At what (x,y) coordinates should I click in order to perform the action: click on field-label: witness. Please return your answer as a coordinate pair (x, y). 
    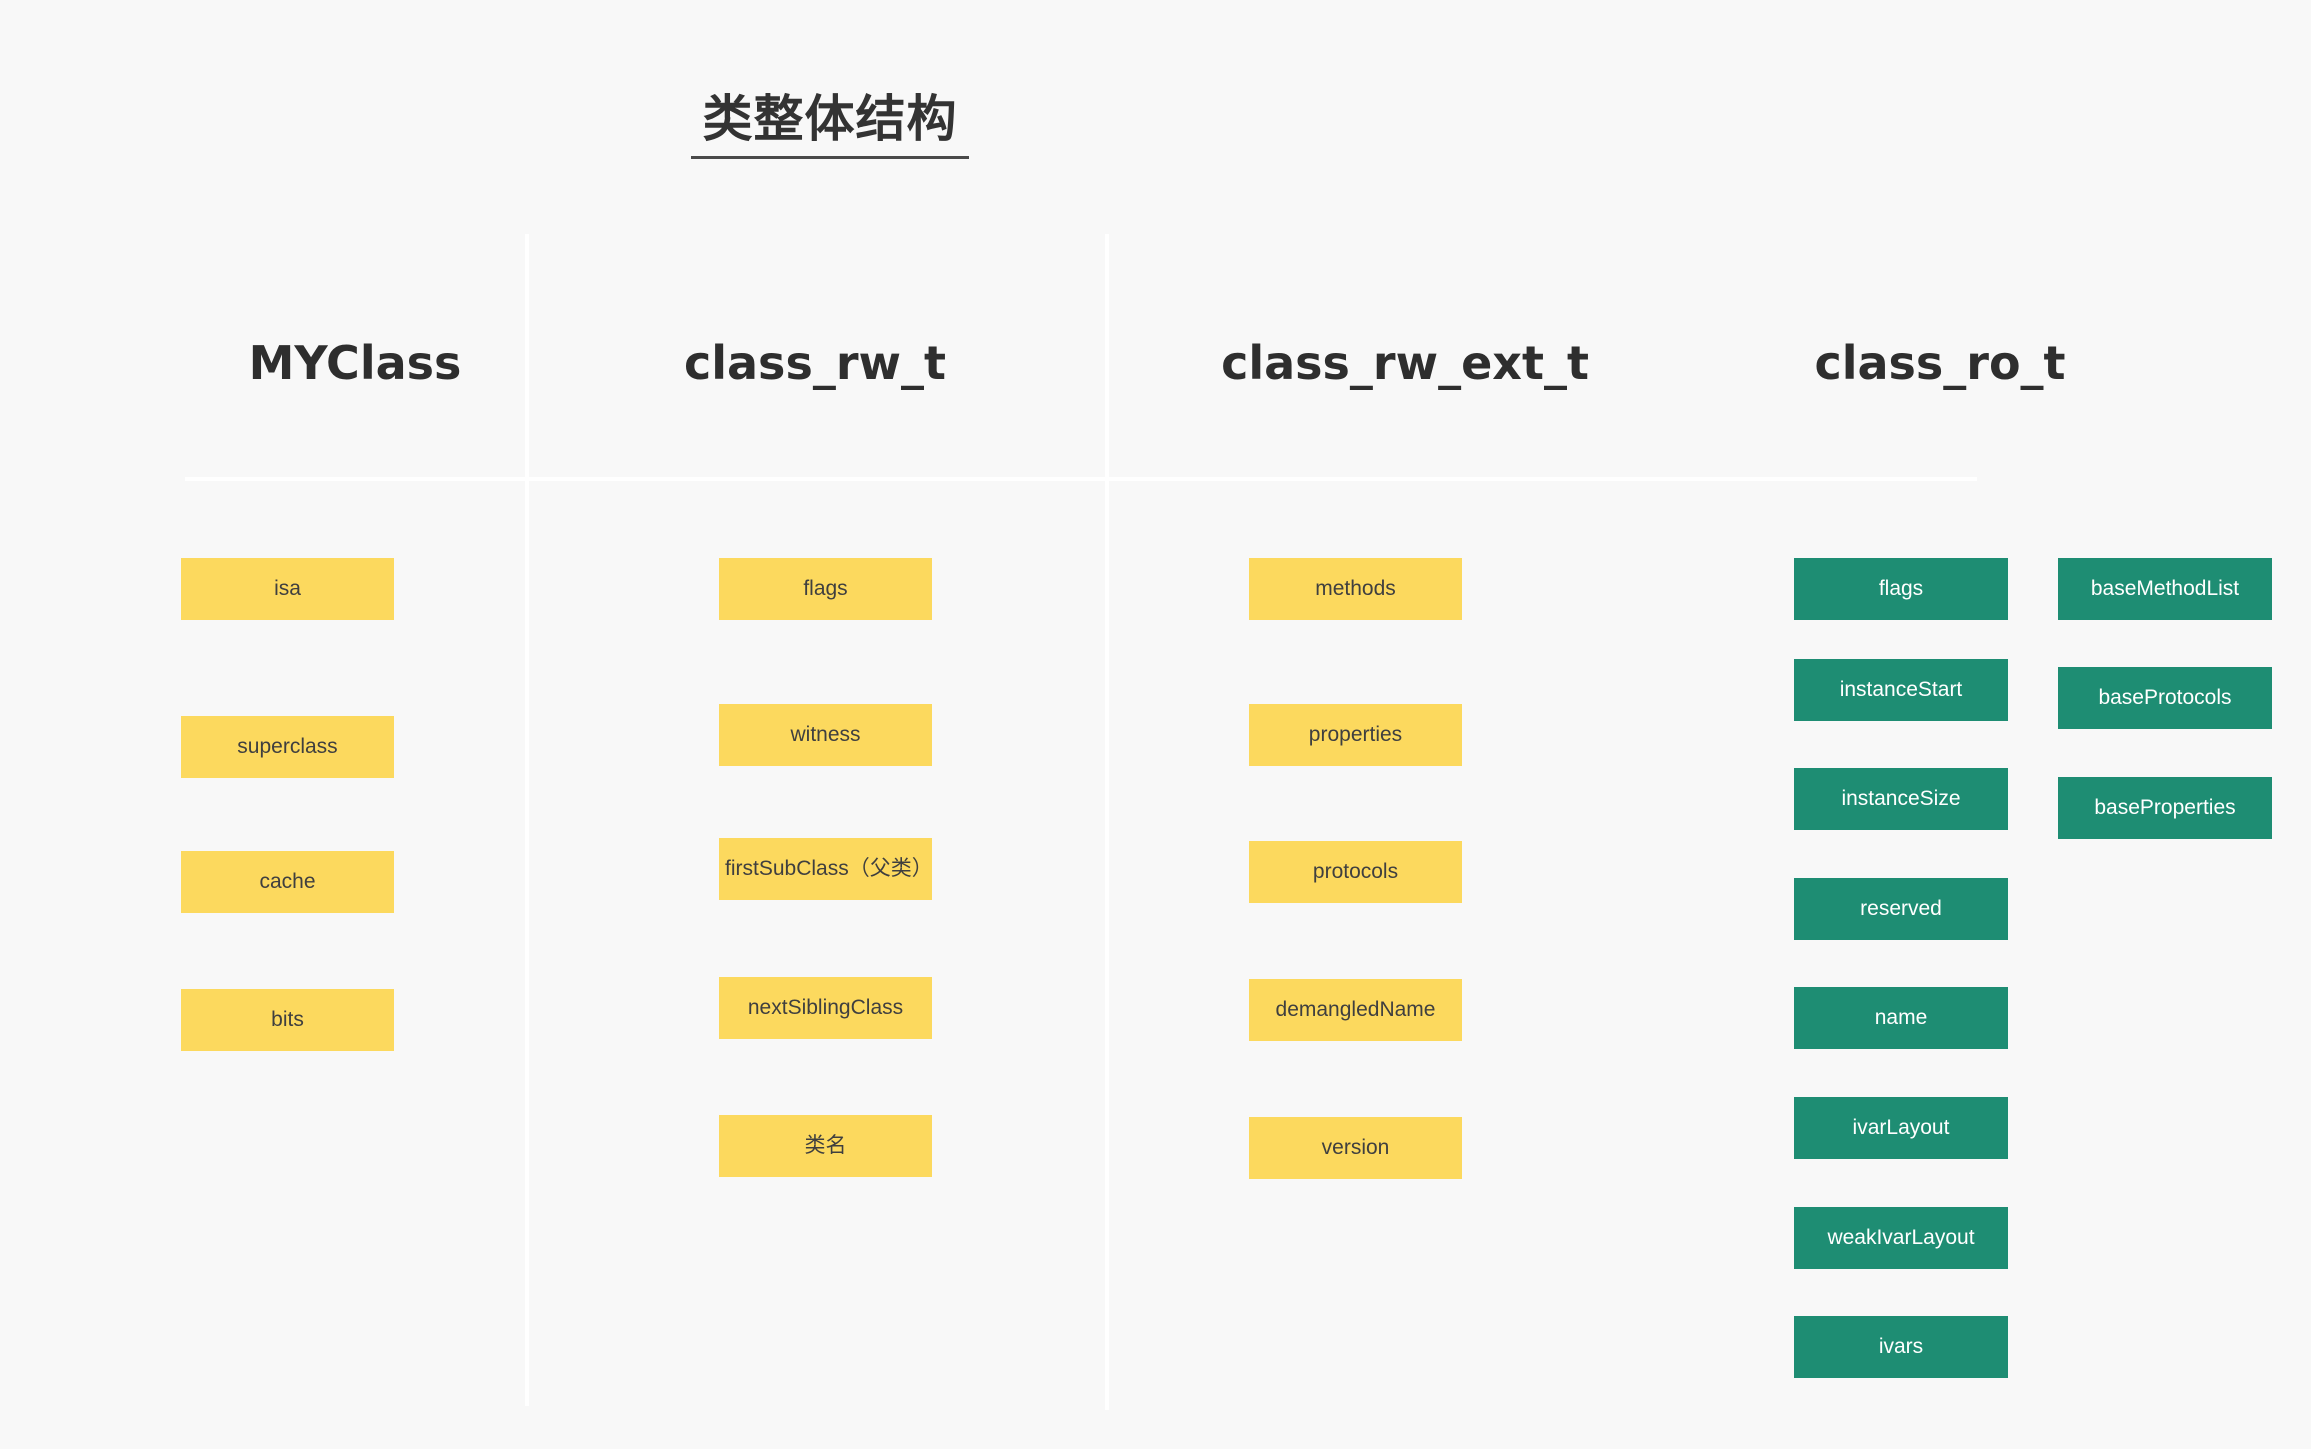
    Looking at the image, I should click on (825, 734).